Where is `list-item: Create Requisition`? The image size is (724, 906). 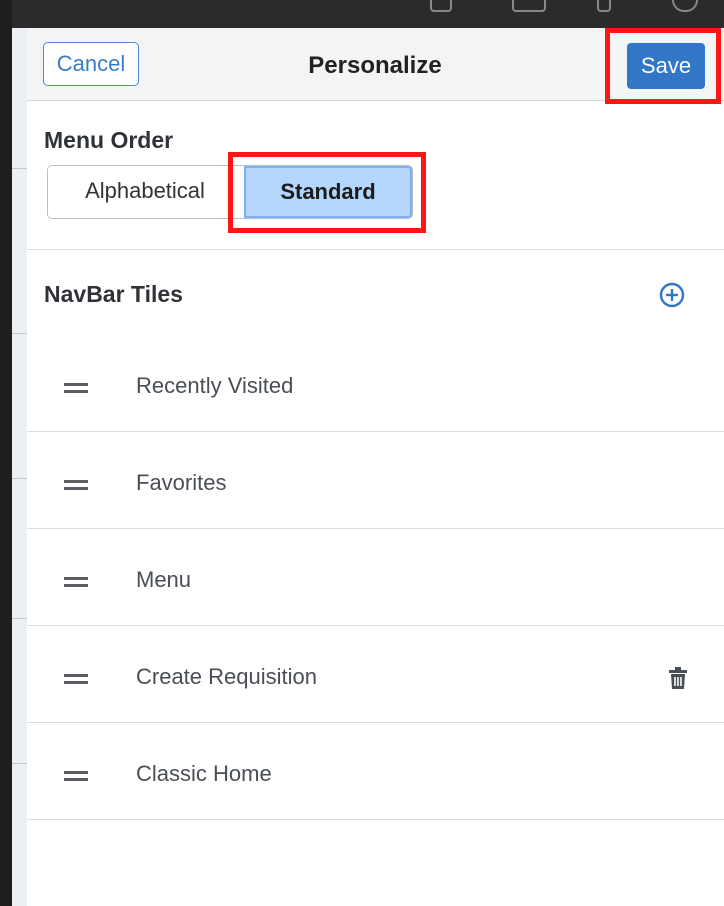 list-item: Create Requisition is located at coordinates (375, 674).